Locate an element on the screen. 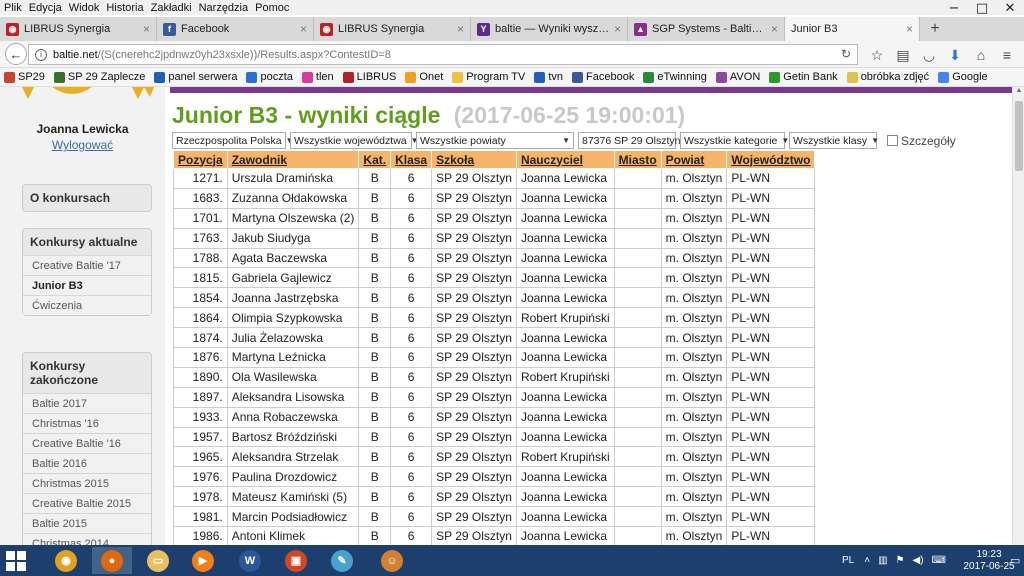 The height and width of the screenshot is (576, 1024). powerpoint-taskbar-button: ▣ is located at coordinates (296, 560).